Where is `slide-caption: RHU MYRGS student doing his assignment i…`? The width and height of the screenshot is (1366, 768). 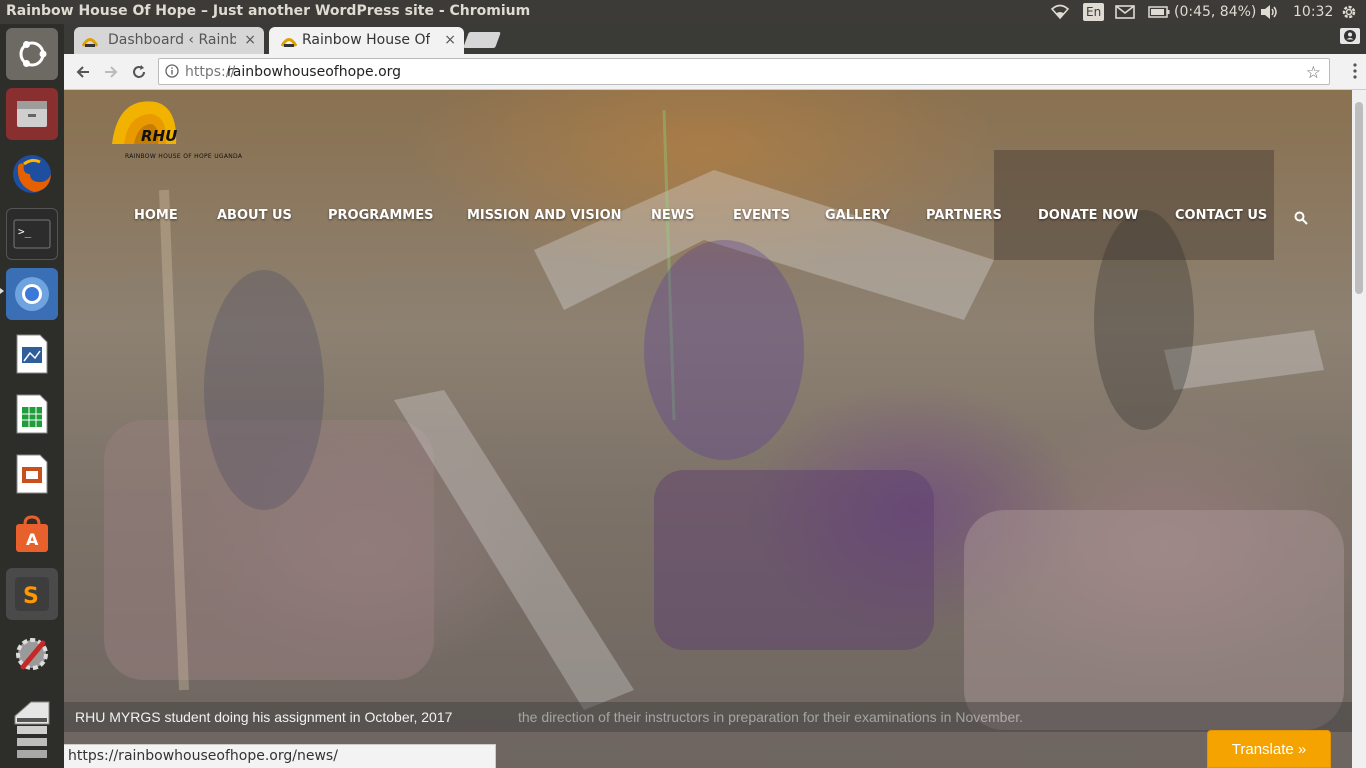 slide-caption: RHU MYRGS student doing his assignment i… is located at coordinates (708, 717).